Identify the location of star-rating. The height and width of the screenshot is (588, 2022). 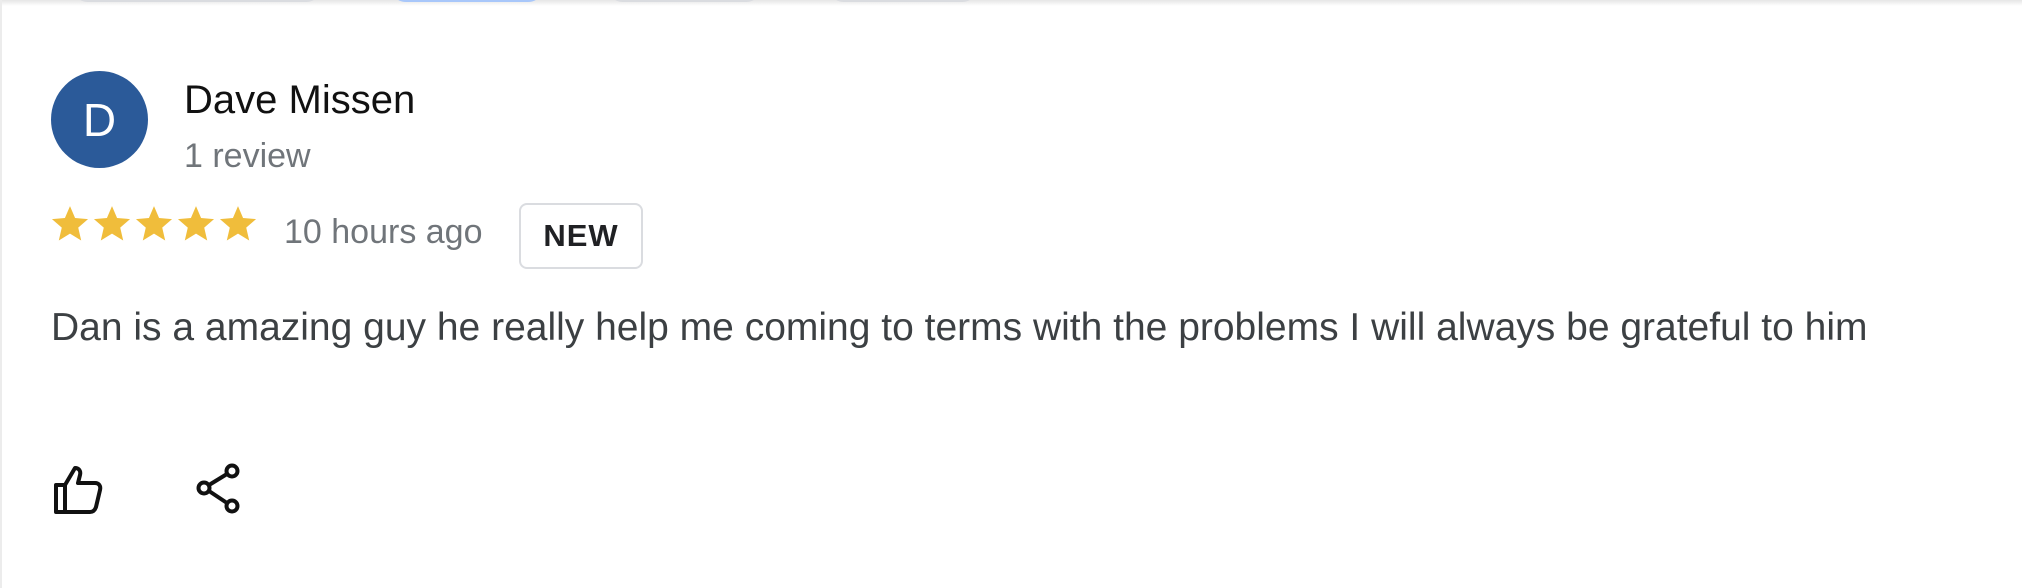
(154, 224).